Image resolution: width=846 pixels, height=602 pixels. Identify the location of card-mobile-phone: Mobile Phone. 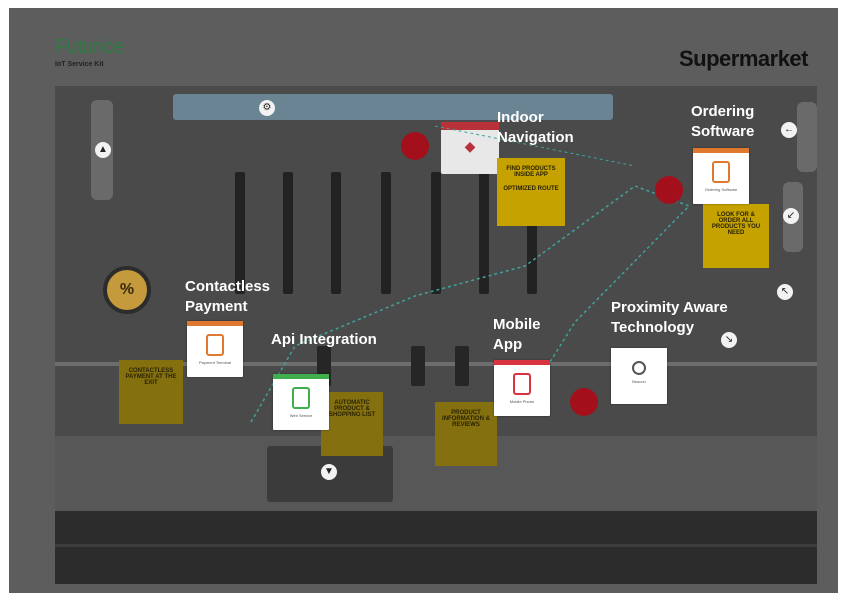
(522, 388).